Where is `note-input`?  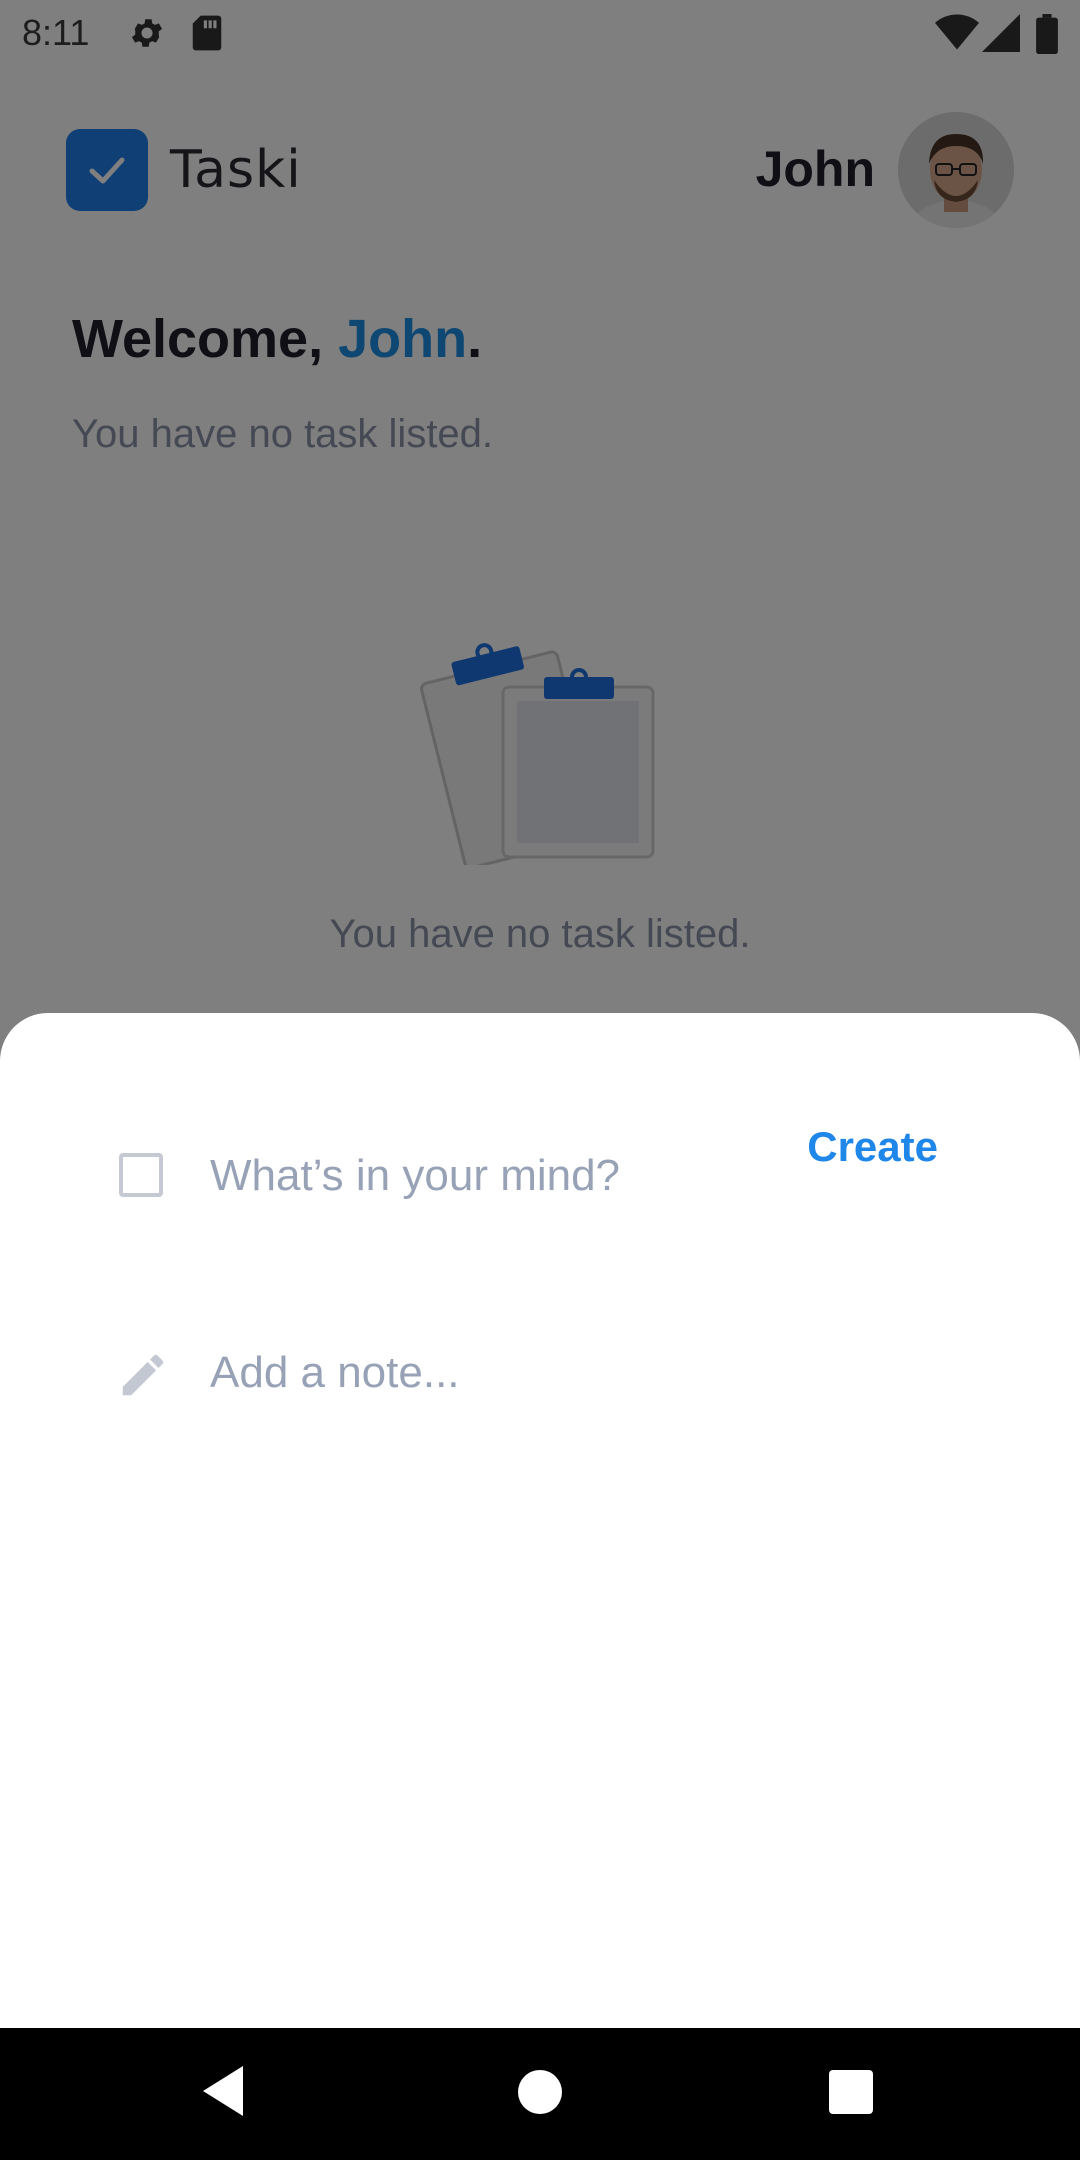
note-input is located at coordinates (600, 1373).